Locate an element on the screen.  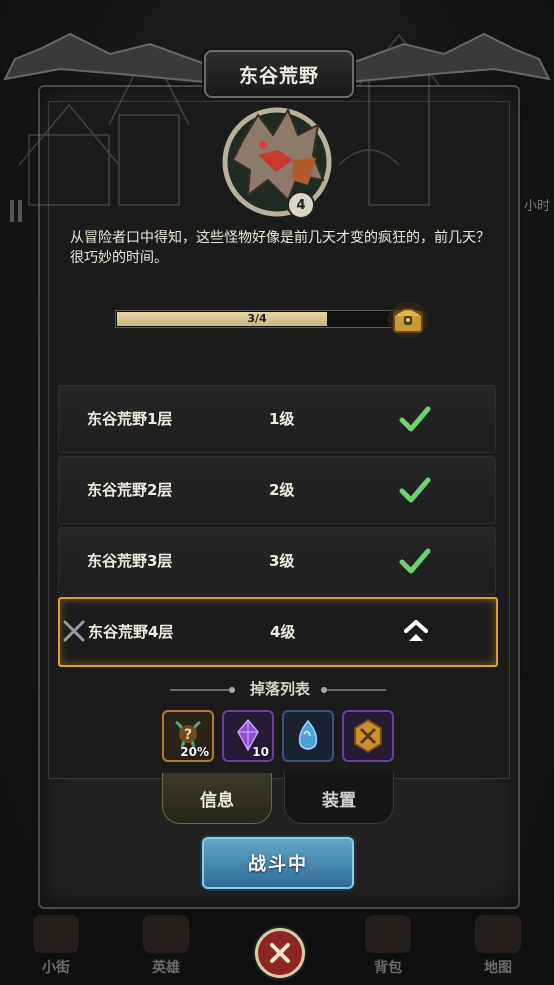
tab-equip: 装置 is located at coordinates (339, 798).